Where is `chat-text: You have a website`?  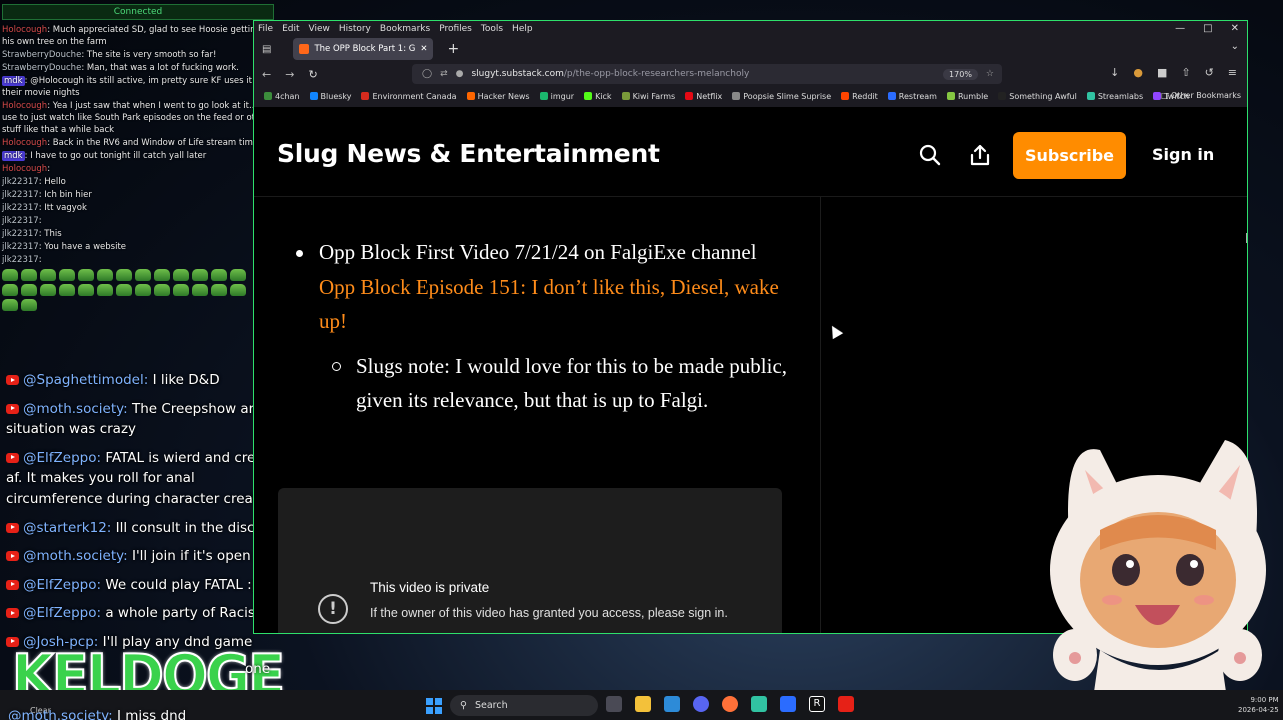
chat-text: You have a website is located at coordinates (85, 247).